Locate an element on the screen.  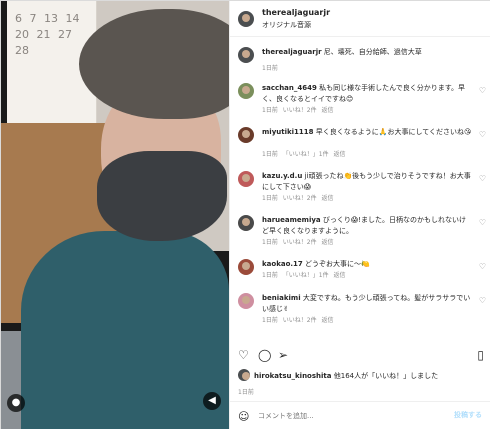
caption-item: therealjaguarjr 尼、壊死、自分給師、過信大草 1日前 is located at coordinates (360, 59).